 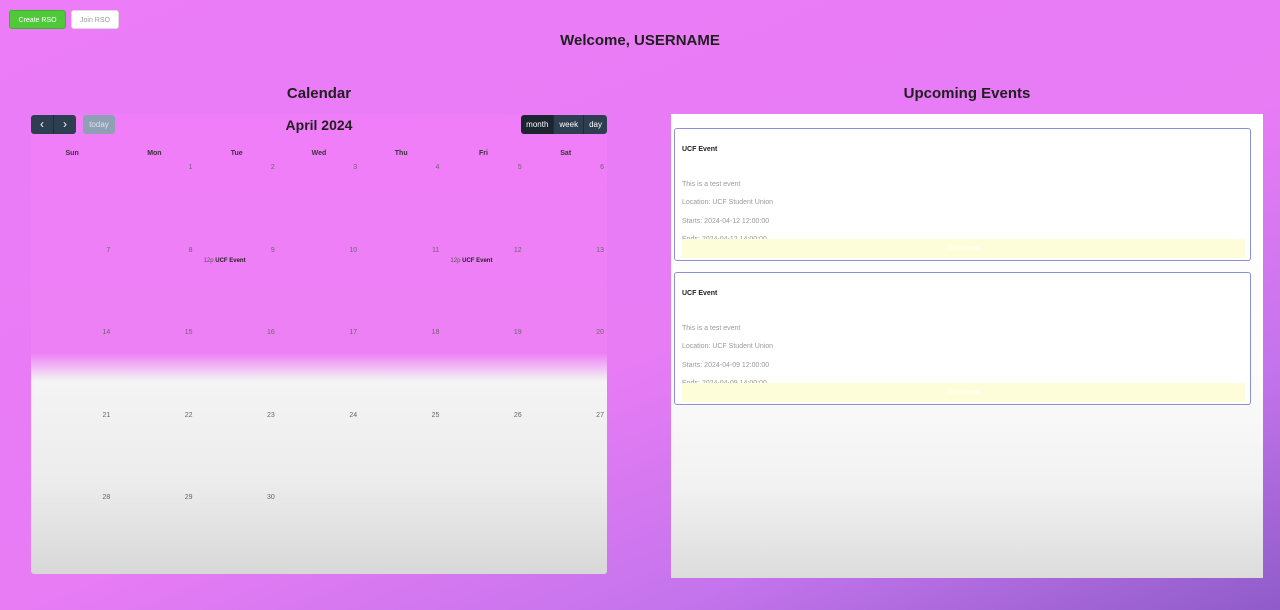 What do you see at coordinates (435, 415) in the screenshot?
I see `day-number: 25` at bounding box center [435, 415].